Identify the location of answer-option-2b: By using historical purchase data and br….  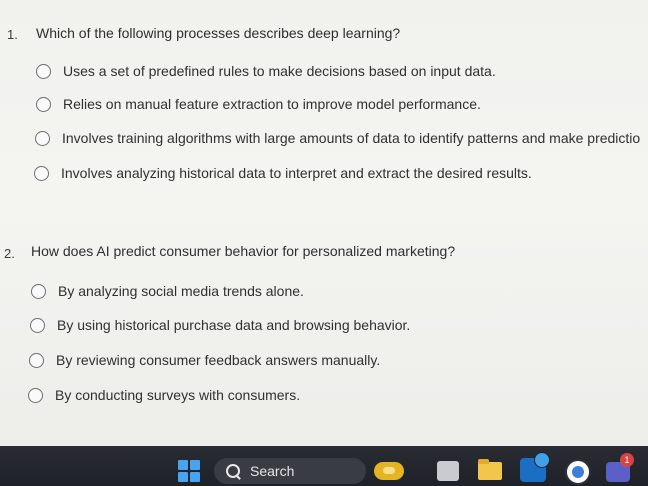
(220, 325).